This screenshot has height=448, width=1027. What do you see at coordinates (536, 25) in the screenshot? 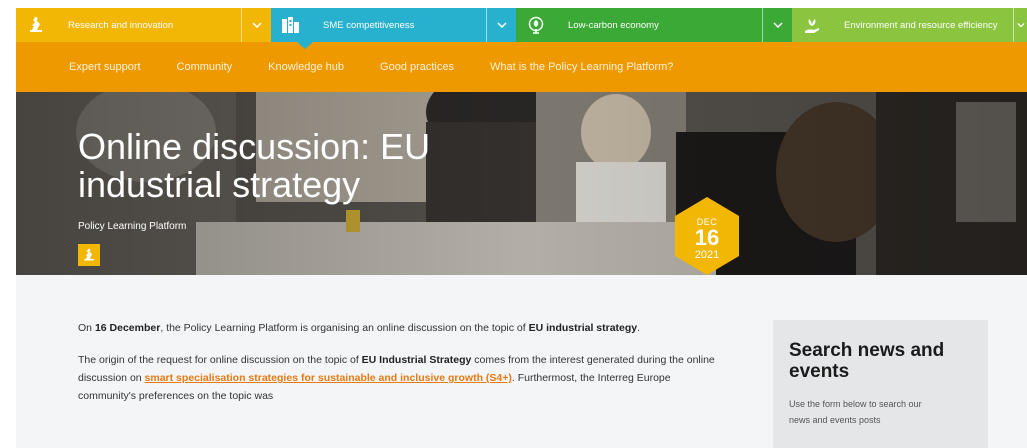
I see `leaf-globe-icon` at bounding box center [536, 25].